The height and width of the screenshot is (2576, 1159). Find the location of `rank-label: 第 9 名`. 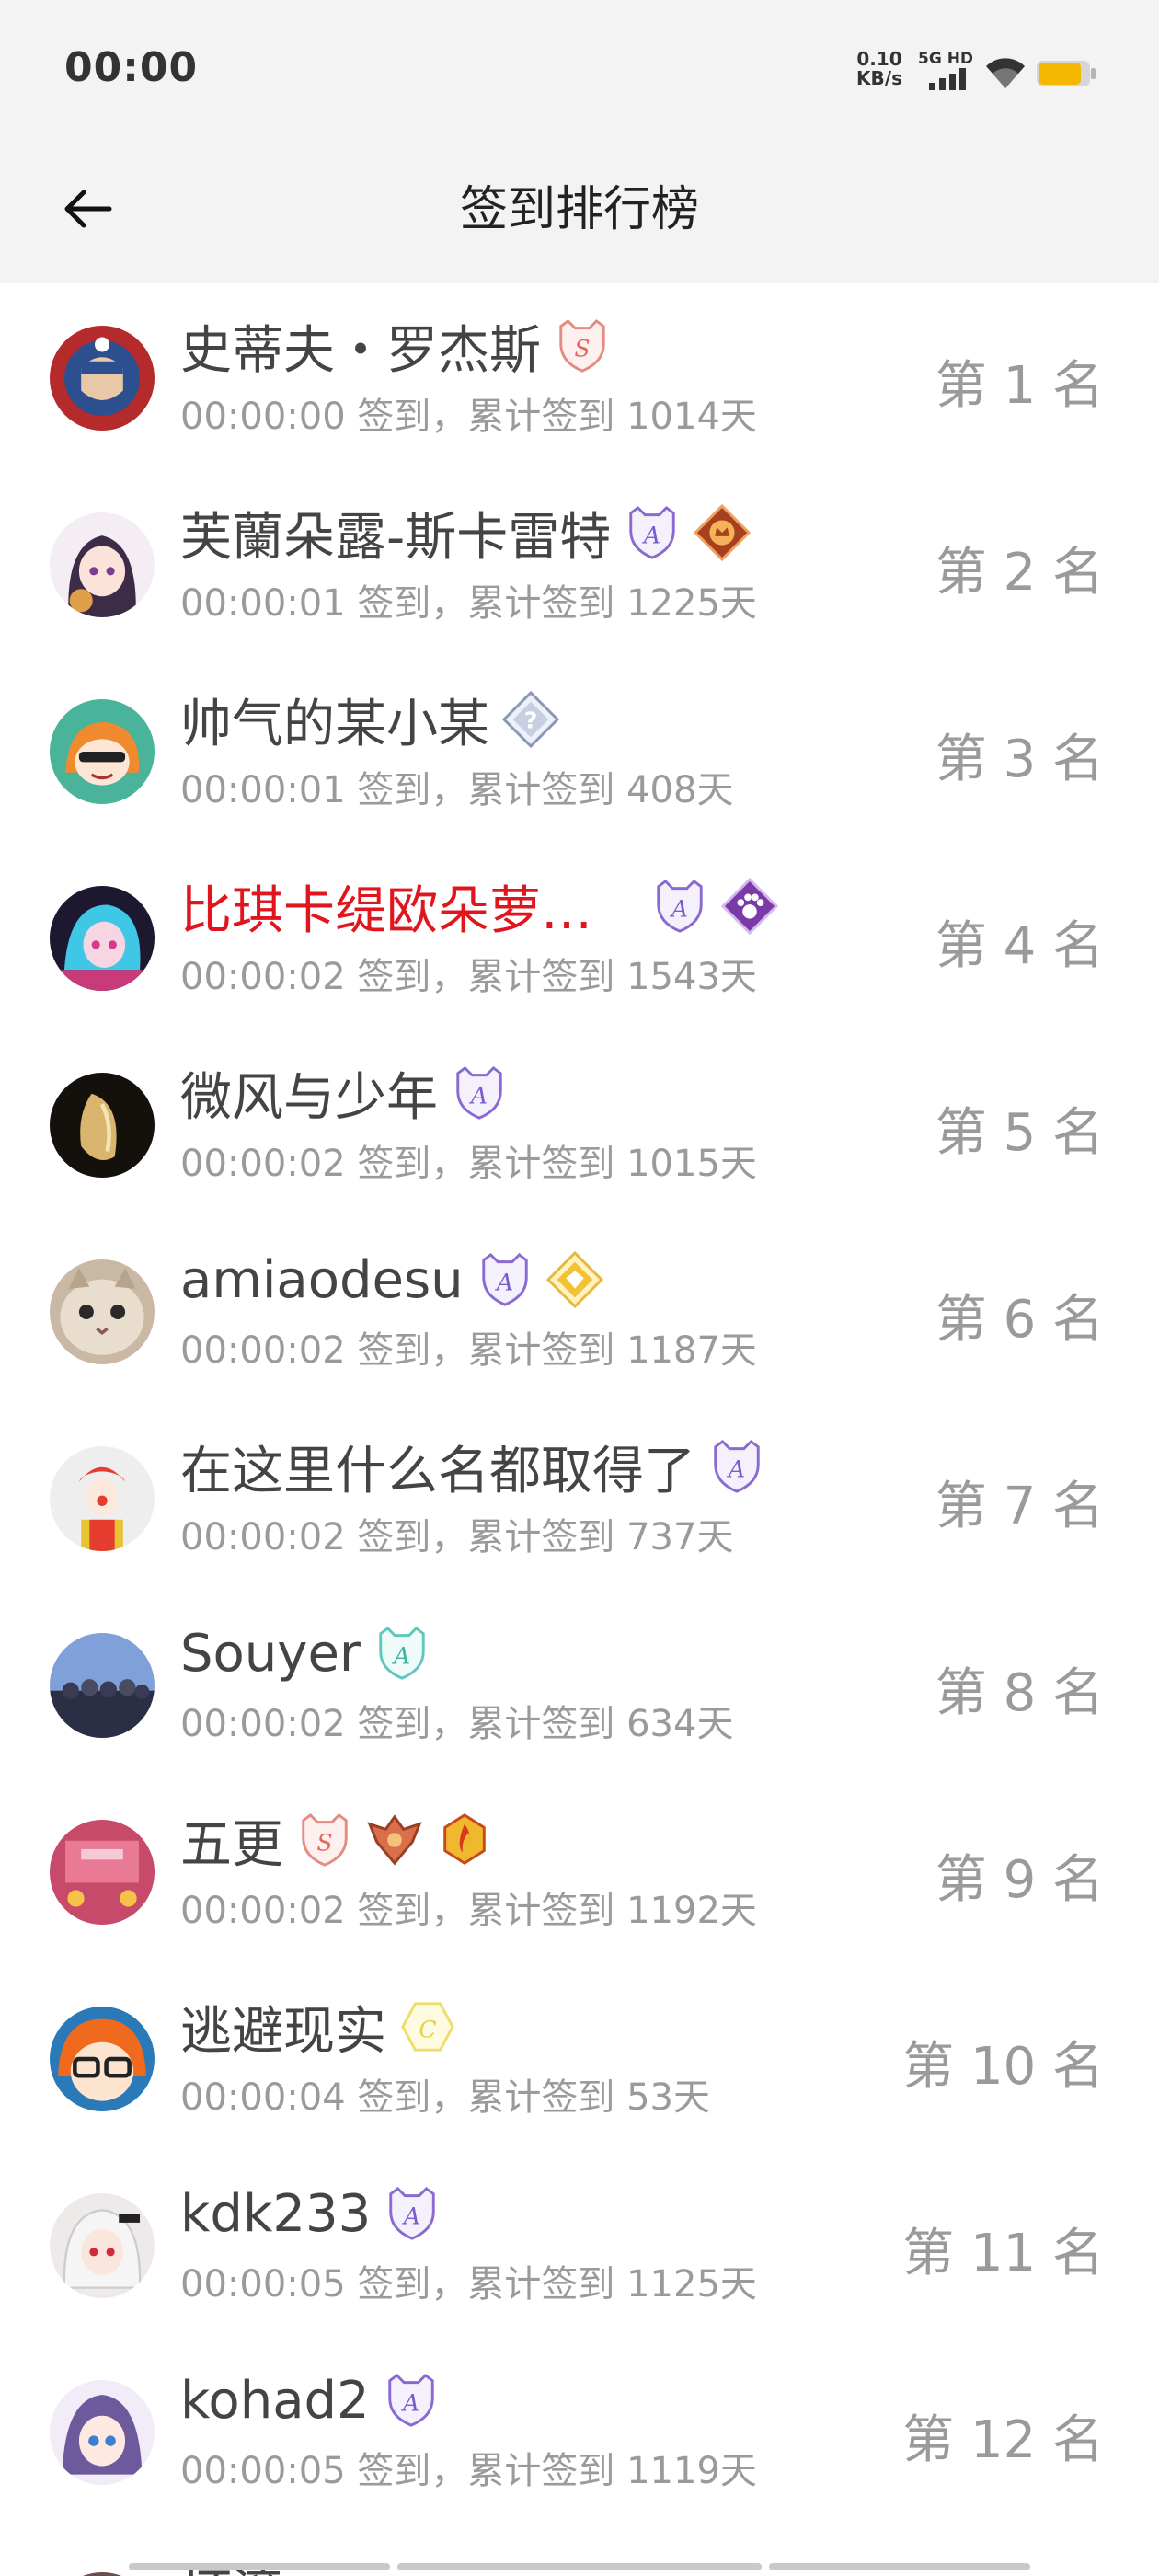

rank-label: 第 9 名 is located at coordinates (1019, 1880).